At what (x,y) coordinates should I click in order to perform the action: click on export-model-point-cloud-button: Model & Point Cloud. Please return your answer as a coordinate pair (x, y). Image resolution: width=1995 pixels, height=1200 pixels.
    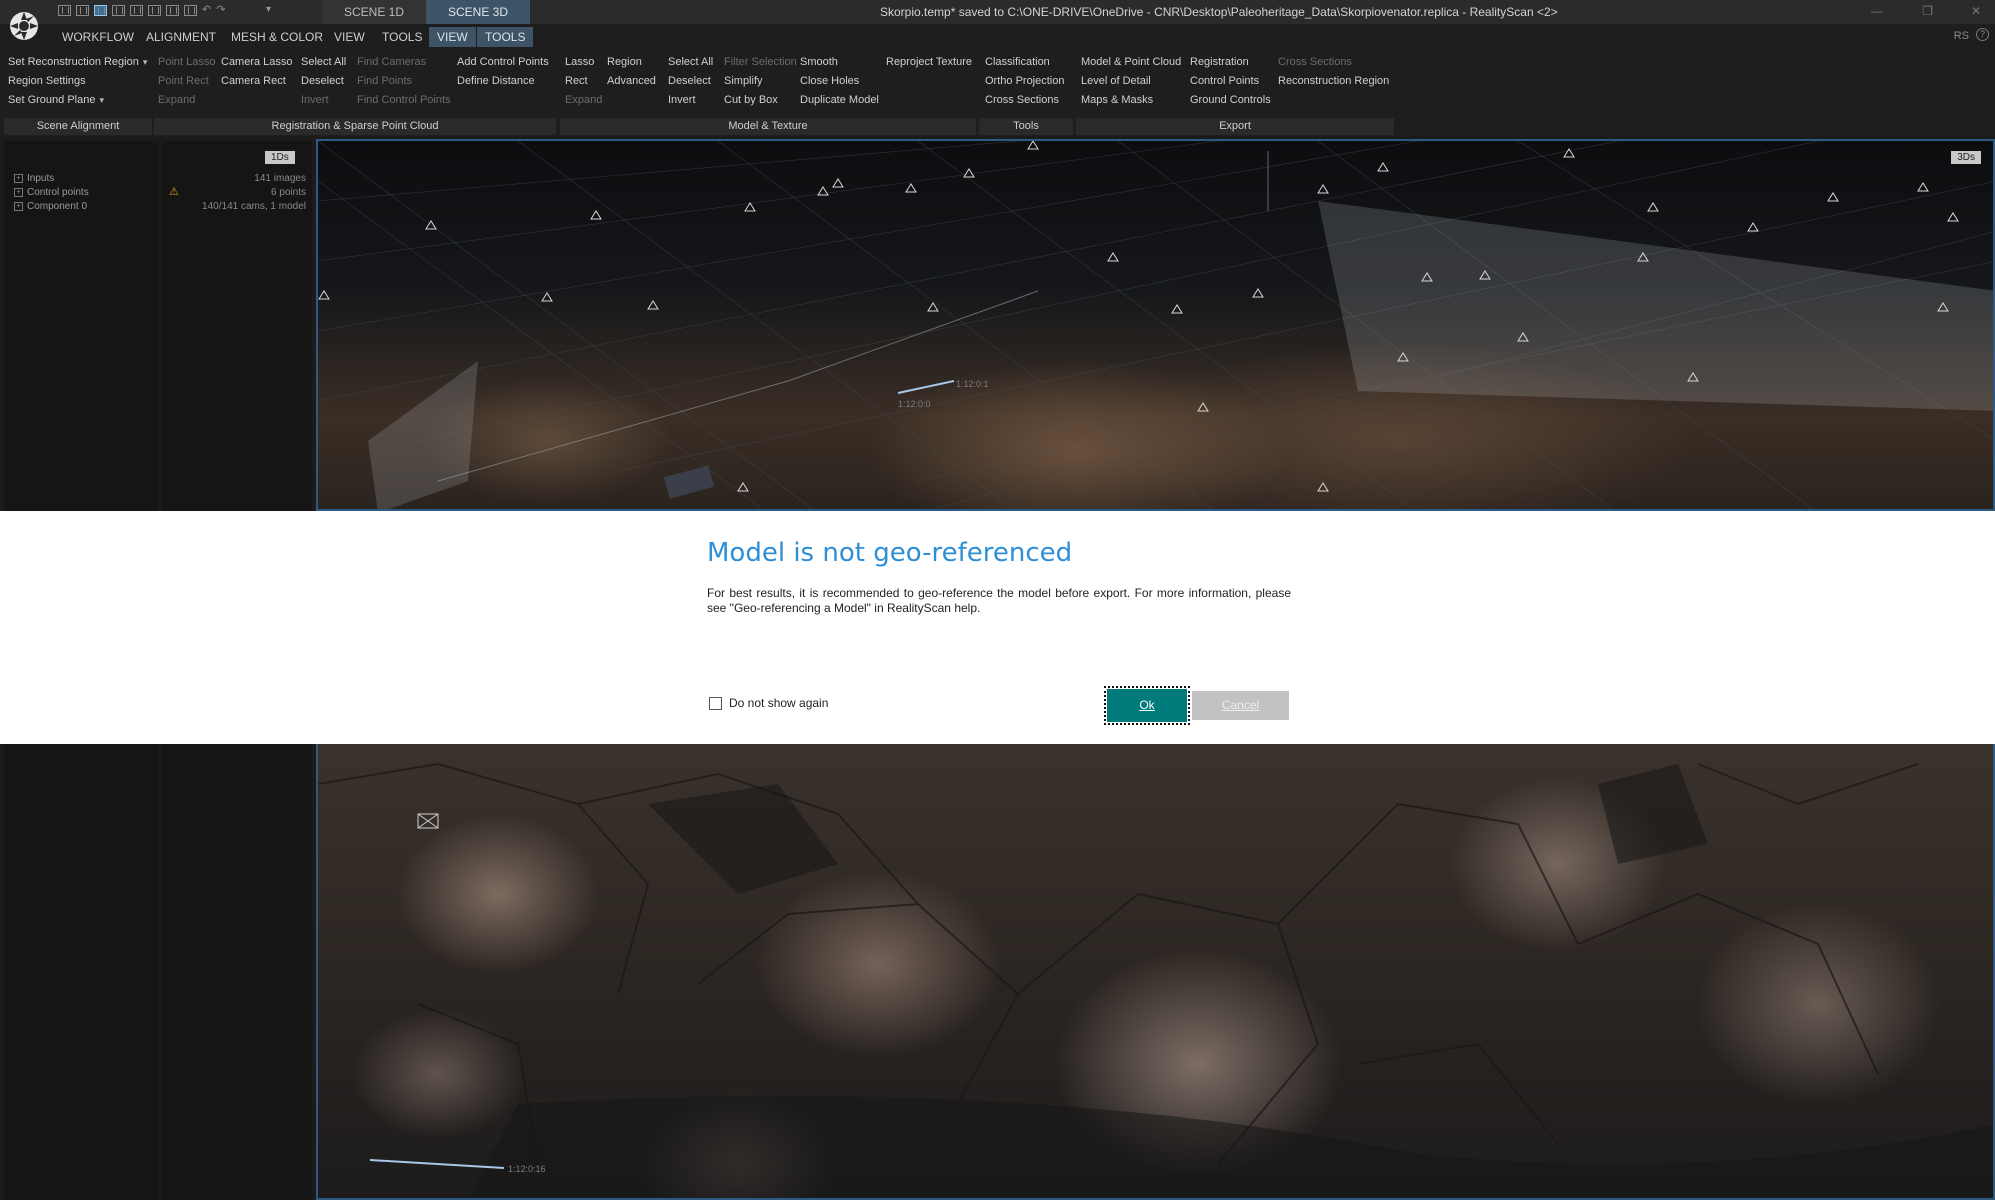
    Looking at the image, I should click on (1131, 62).